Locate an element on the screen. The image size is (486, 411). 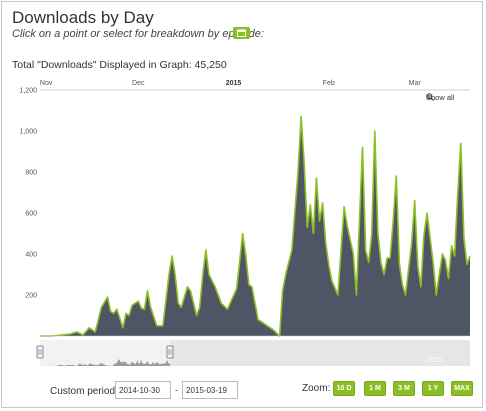
y-tick-label: 1,000 is located at coordinates (28, 132).